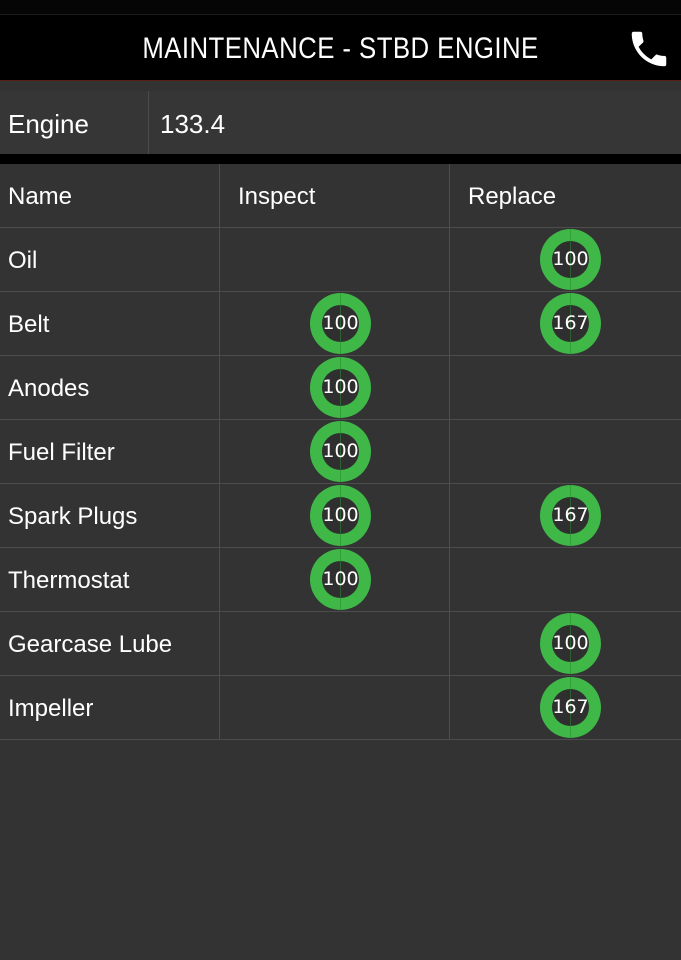 The width and height of the screenshot is (681, 960). What do you see at coordinates (110, 323) in the screenshot?
I see `item-name-cell: Belt` at bounding box center [110, 323].